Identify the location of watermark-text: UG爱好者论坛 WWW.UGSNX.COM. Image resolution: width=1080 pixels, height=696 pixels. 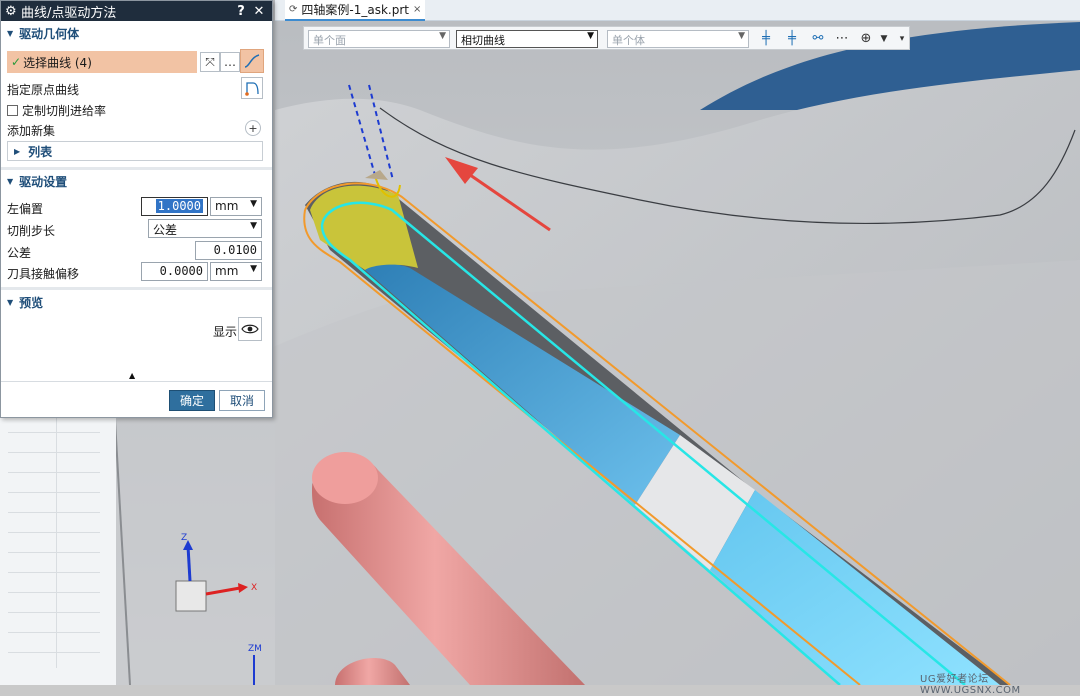
(970, 685).